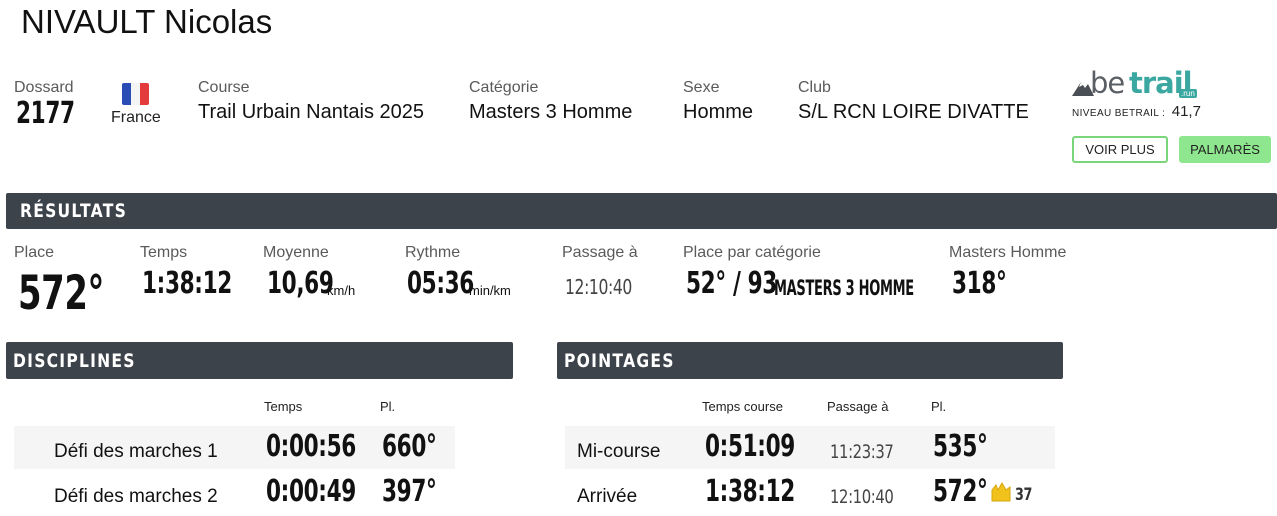 This screenshot has width=1277, height=516. I want to click on disciplines-header-bar: DISCIPLINES, so click(259, 360).